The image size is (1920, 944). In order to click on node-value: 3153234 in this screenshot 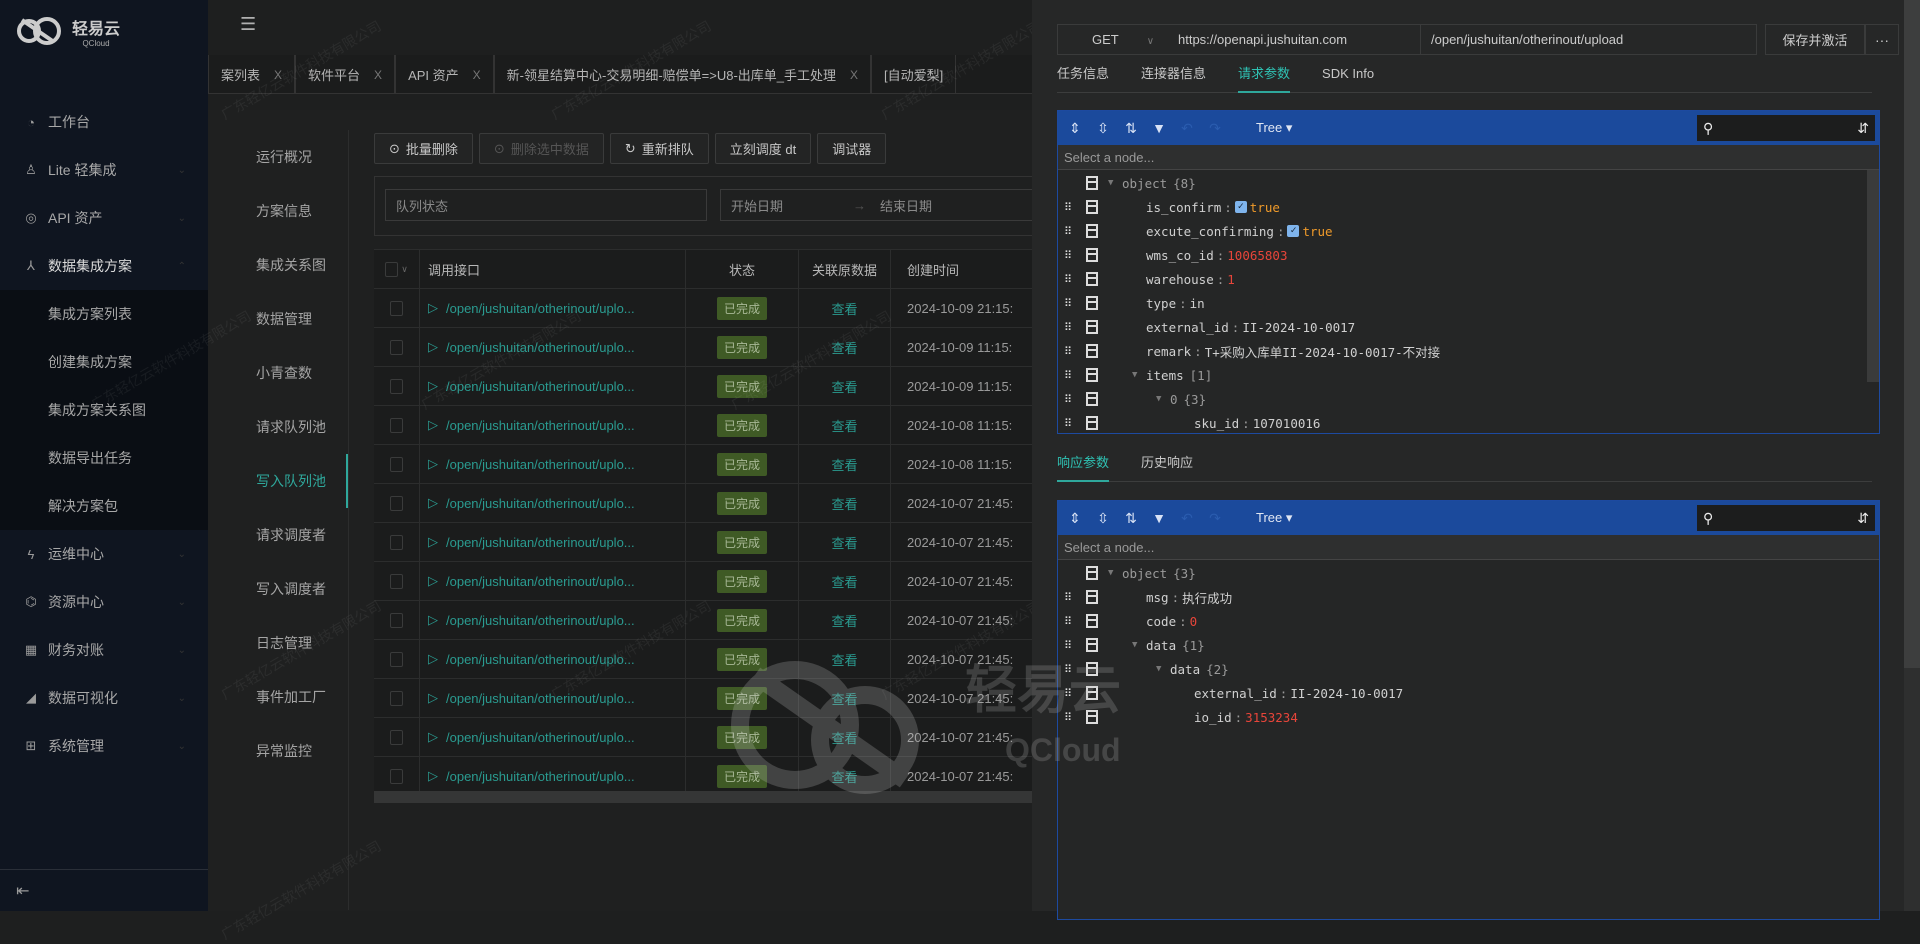, I will do `click(1271, 717)`.